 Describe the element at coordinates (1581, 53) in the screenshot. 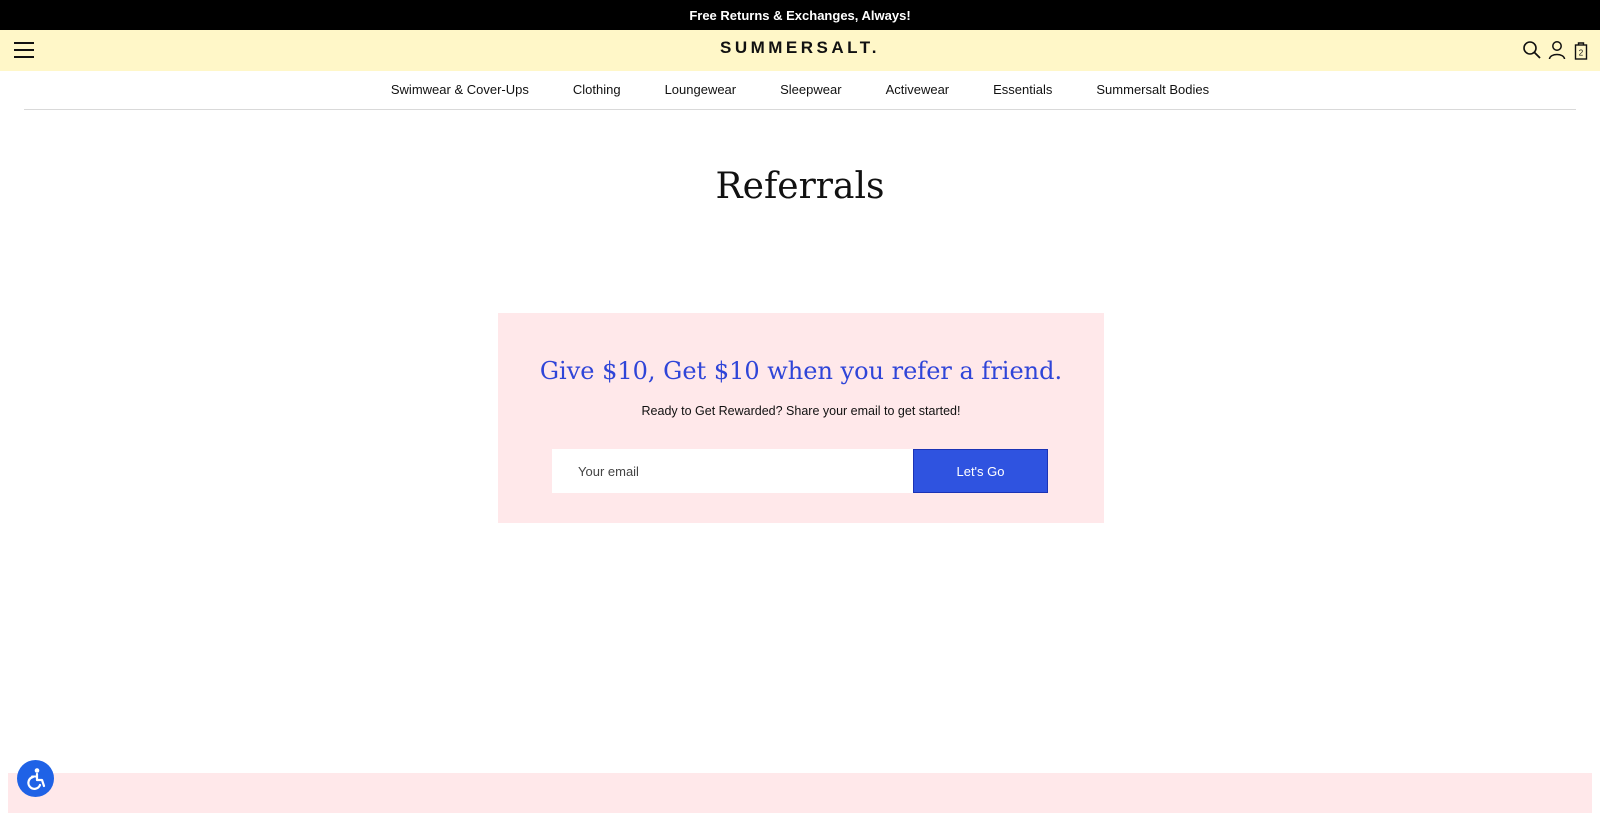

I see `cart-count: 2` at that location.